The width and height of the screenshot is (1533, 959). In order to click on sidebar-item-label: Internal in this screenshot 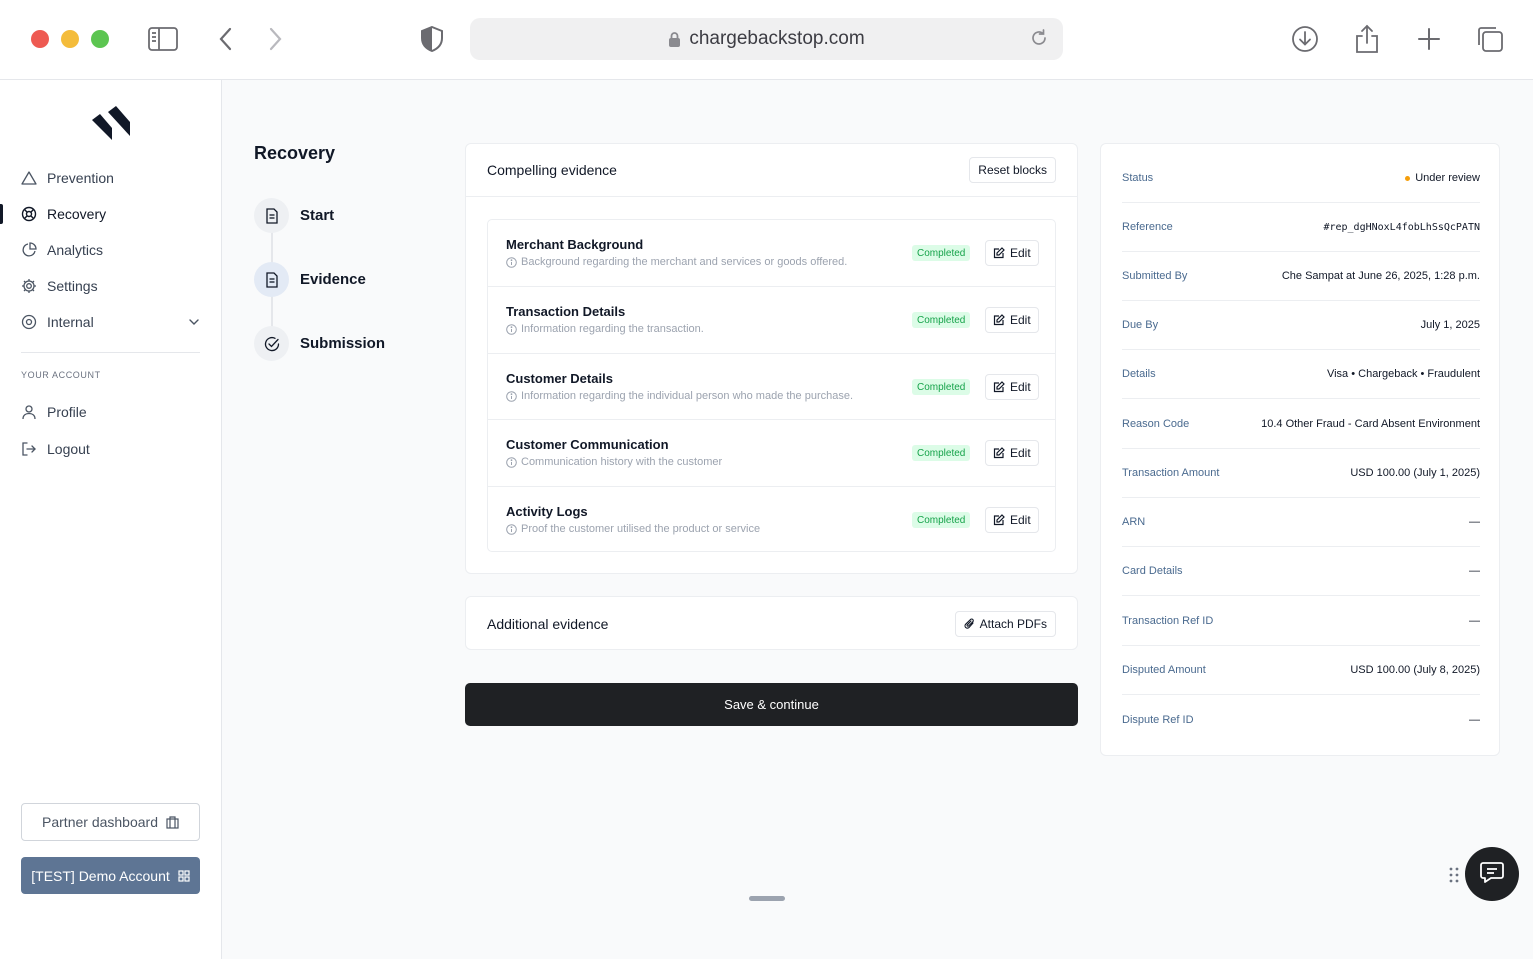, I will do `click(70, 322)`.